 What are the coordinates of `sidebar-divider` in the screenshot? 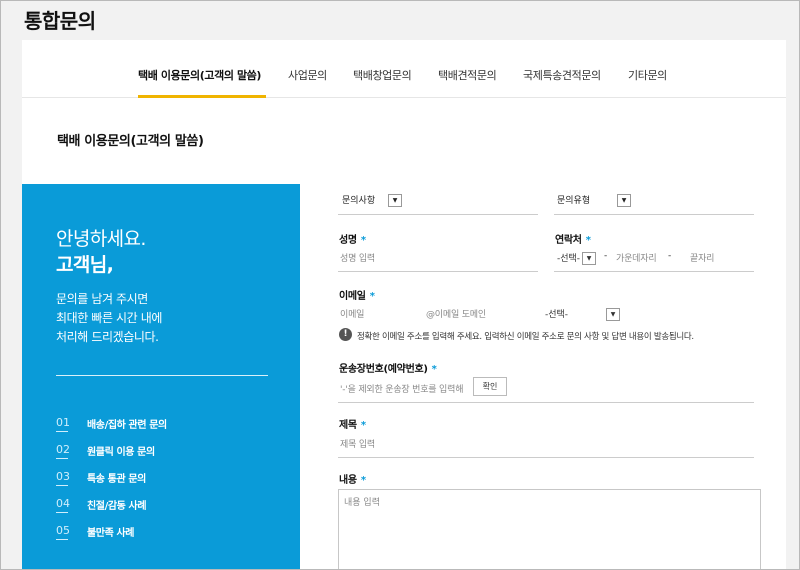 It's located at (162, 375).